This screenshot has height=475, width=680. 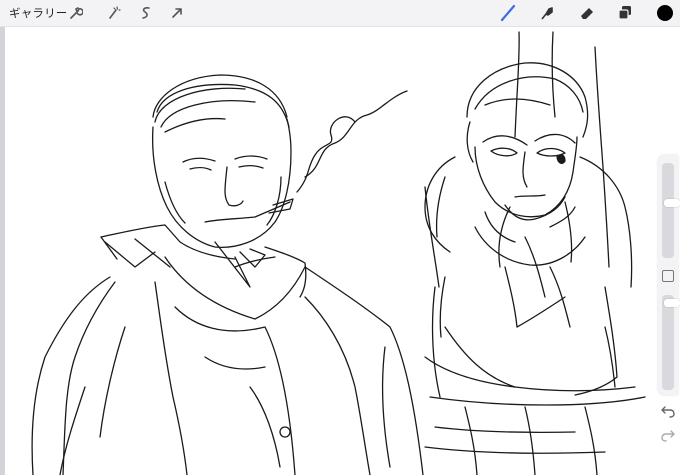 I want to click on brush-sidebar, so click(x=669, y=275).